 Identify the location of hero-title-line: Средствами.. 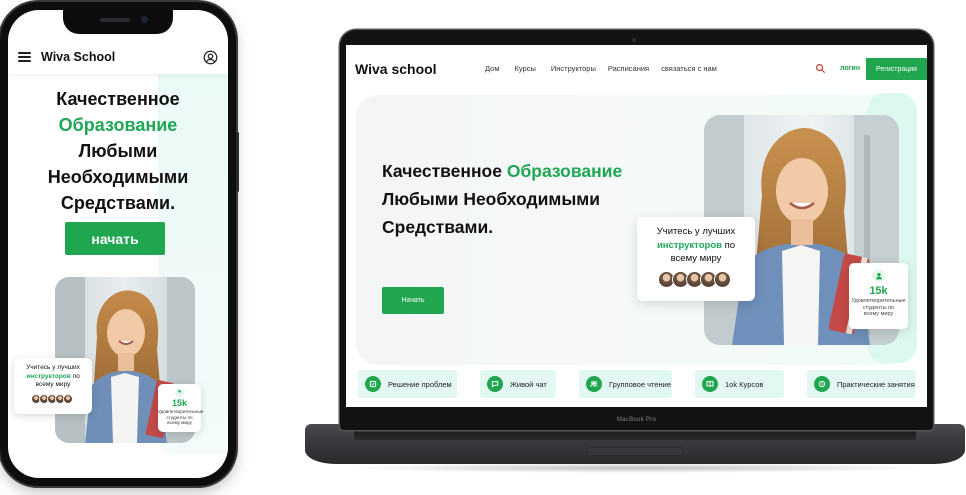
(118, 203).